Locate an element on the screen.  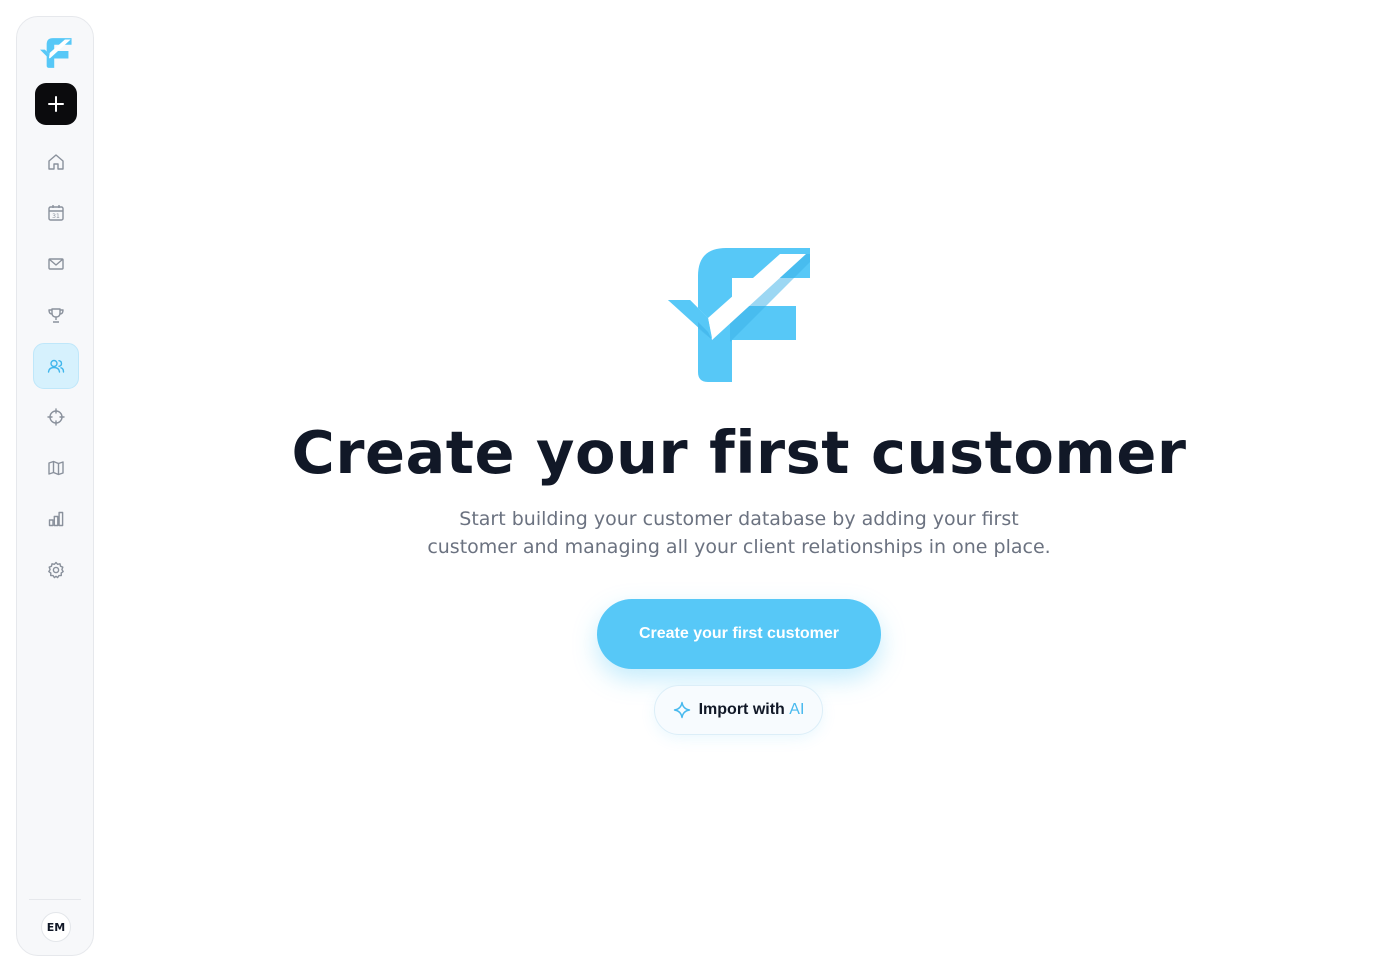
sidebar-item-reports is located at coordinates (56, 519).